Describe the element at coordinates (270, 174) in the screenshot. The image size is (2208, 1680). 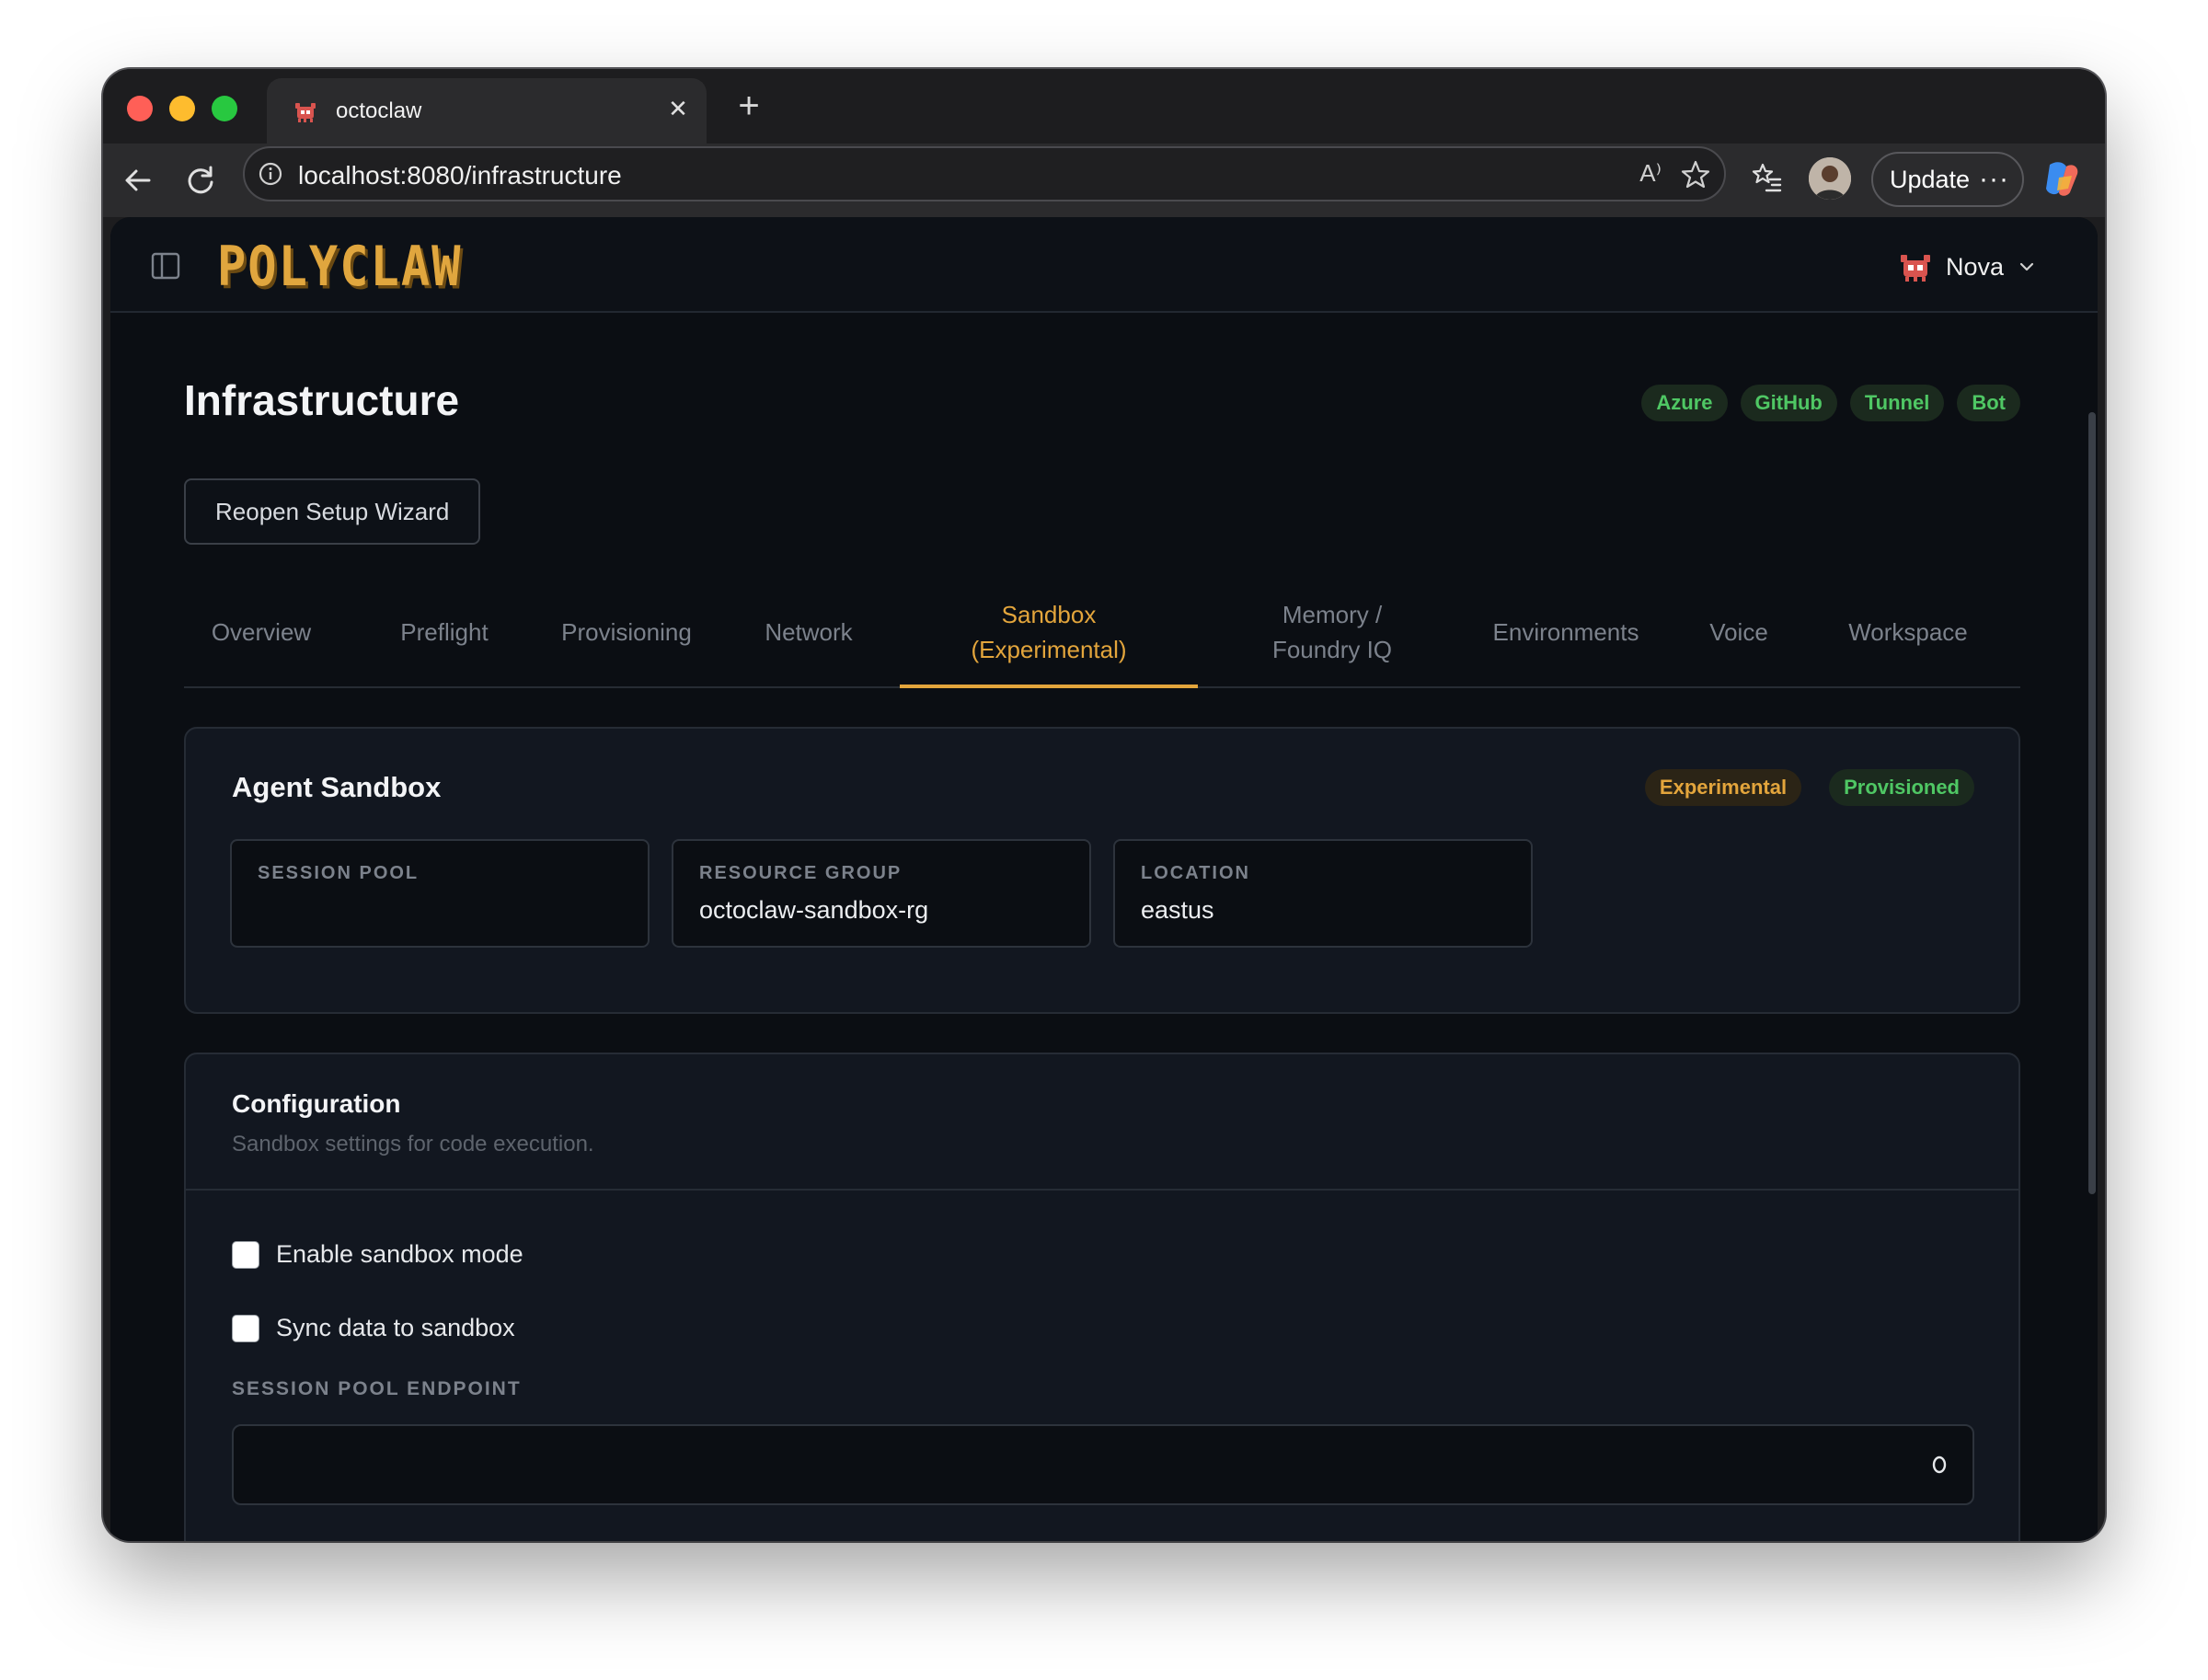
I see `site-info-icon` at that location.